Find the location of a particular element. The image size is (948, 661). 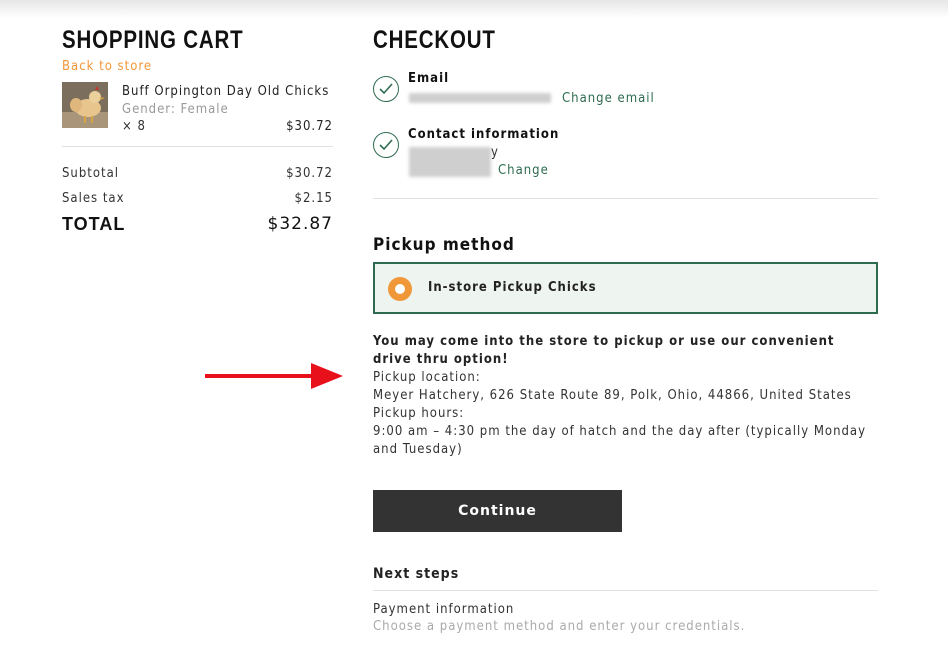

next-steps-title: Next steps is located at coordinates (416, 574).